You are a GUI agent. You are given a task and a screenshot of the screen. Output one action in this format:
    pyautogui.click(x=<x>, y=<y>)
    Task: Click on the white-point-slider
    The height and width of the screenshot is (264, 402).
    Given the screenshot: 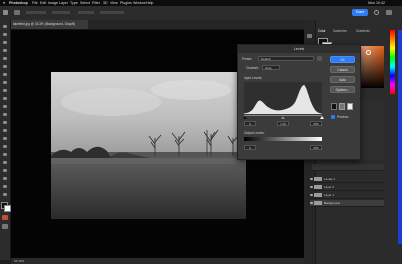 What is the action you would take?
    pyautogui.click(x=322, y=117)
    